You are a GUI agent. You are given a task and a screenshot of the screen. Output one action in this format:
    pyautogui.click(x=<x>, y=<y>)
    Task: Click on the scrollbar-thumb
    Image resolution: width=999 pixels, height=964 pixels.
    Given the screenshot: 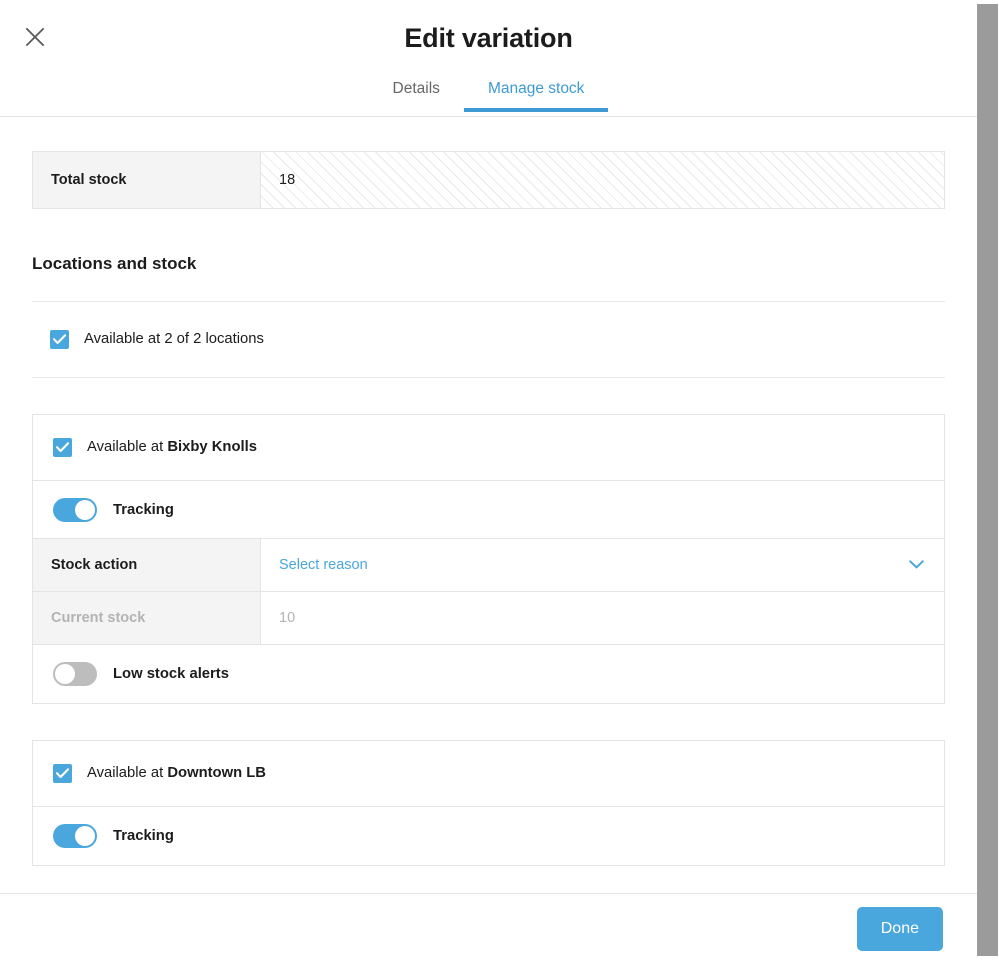 What is the action you would take?
    pyautogui.click(x=987, y=480)
    